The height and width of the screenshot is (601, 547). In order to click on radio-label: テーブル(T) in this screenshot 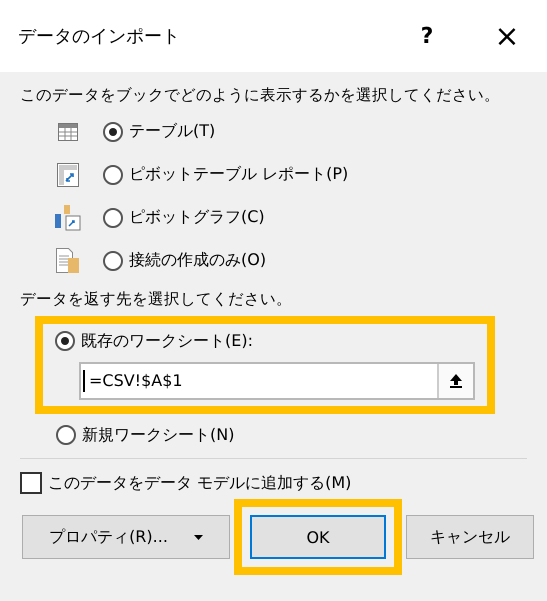, I will do `click(172, 131)`.